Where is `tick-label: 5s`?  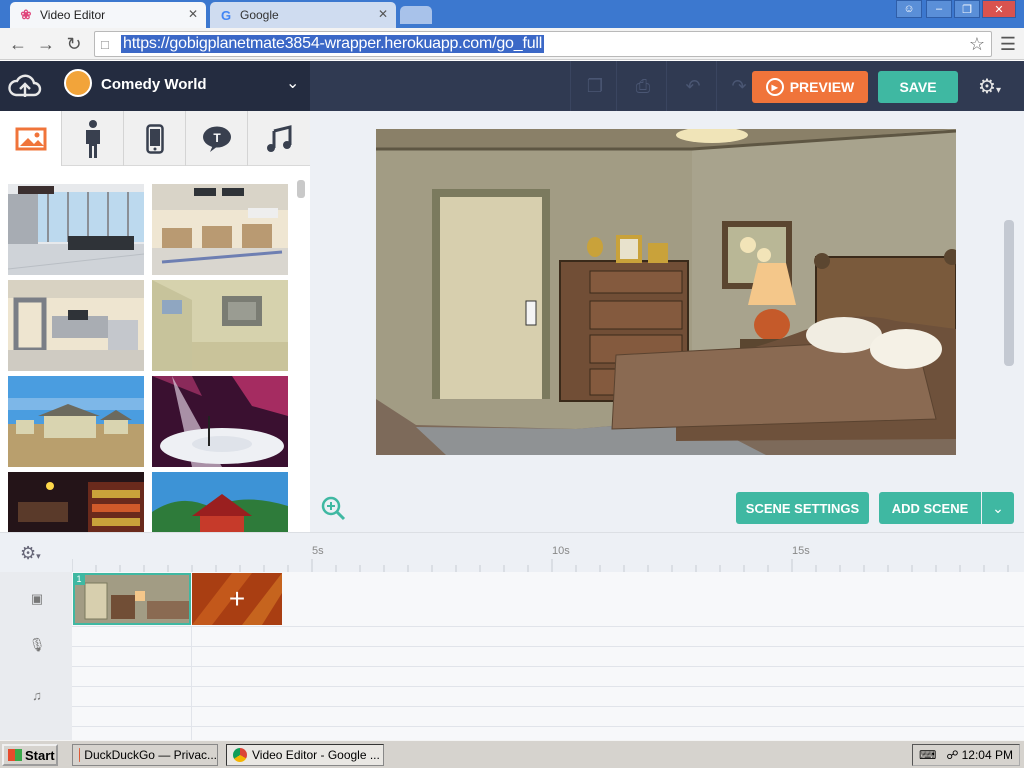 tick-label: 5s is located at coordinates (318, 551).